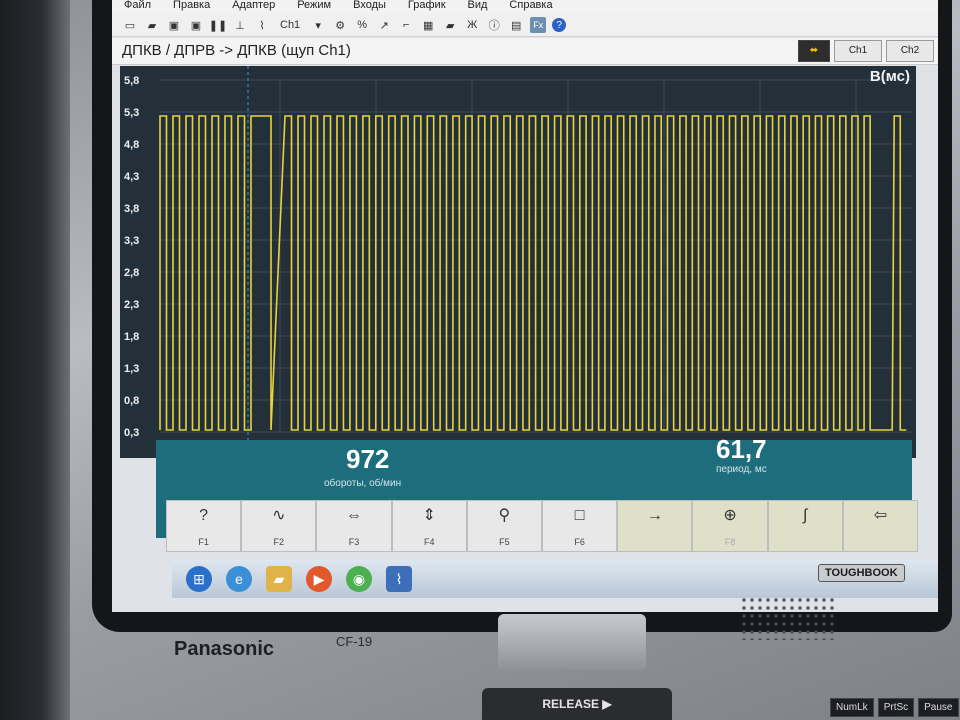 The width and height of the screenshot is (960, 720). Describe the element at coordinates (354, 641) in the screenshot. I see `model-label: CF-19` at that location.